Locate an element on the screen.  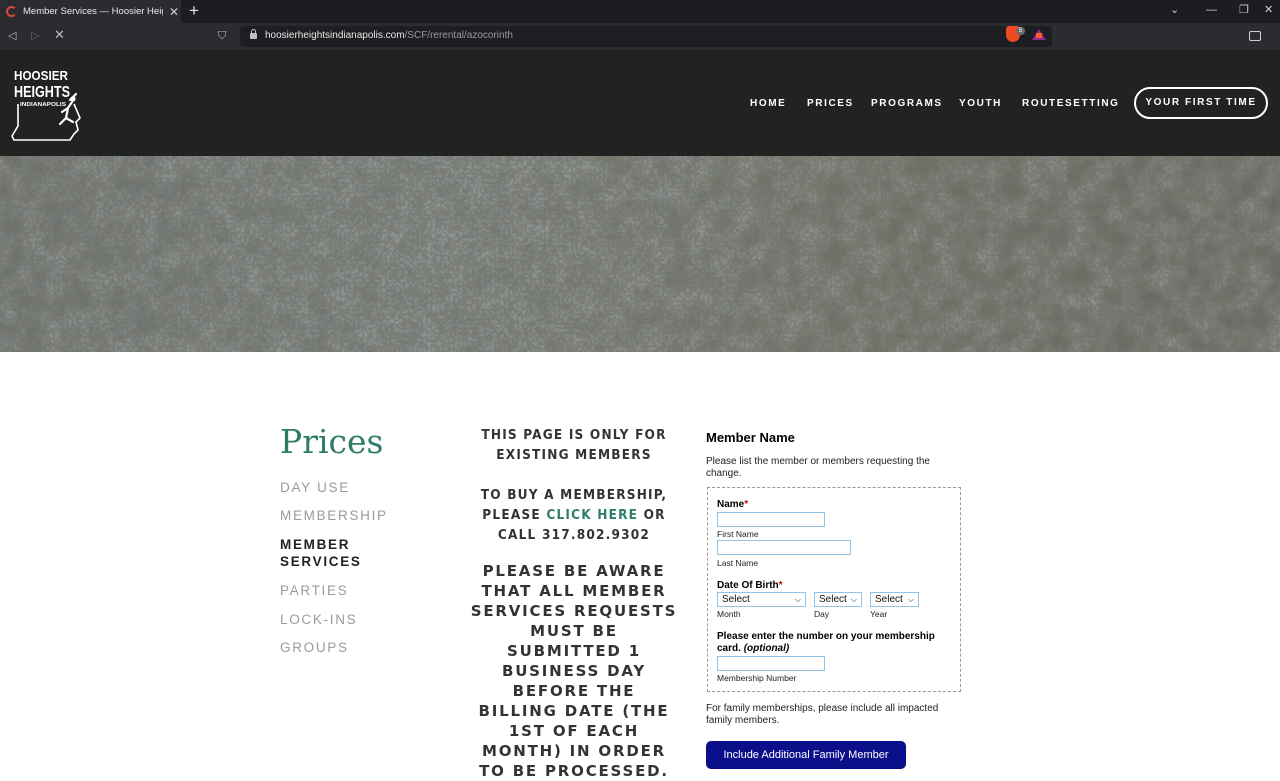
optional-text: (optional) is located at coordinates (766, 648).